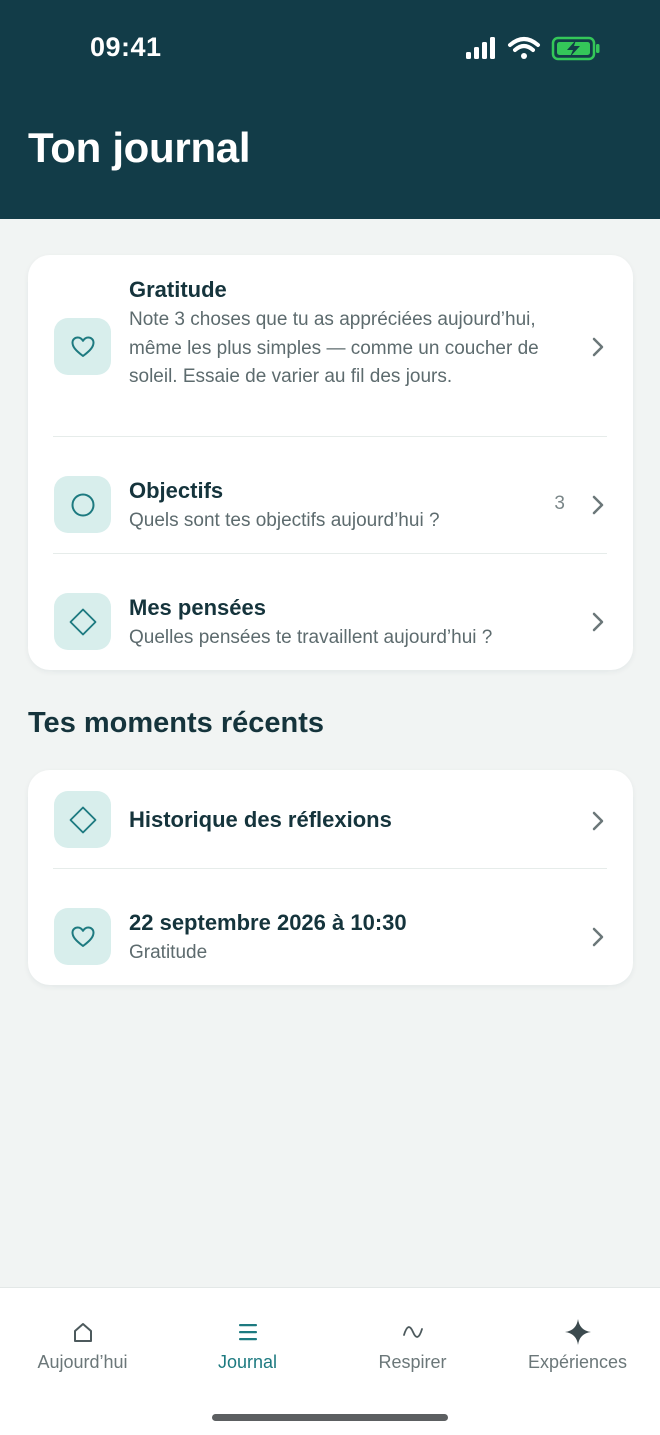  Describe the element at coordinates (575, 48) in the screenshot. I see `battery-icon` at that location.